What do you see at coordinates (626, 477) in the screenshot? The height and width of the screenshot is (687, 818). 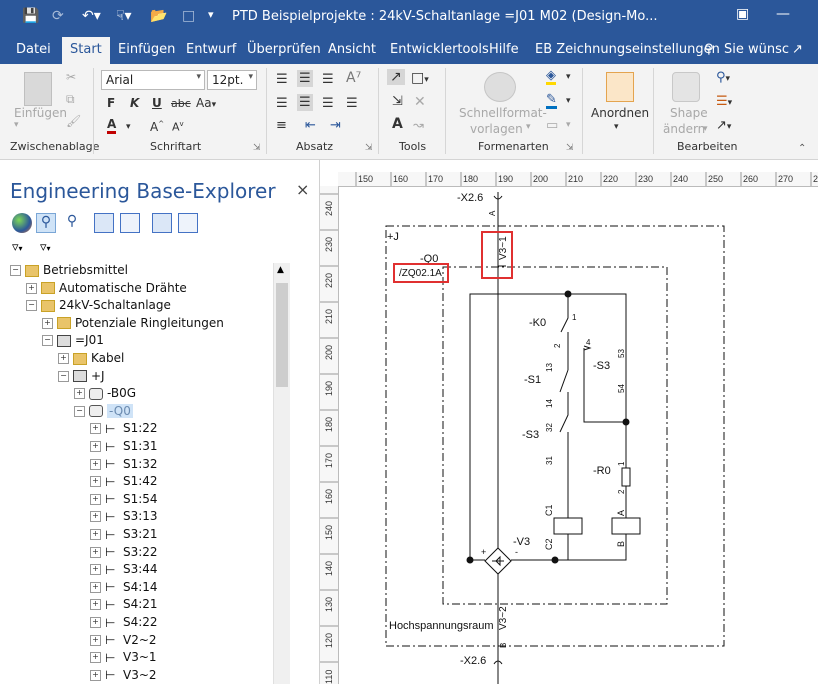 I see `resistor-symbol` at bounding box center [626, 477].